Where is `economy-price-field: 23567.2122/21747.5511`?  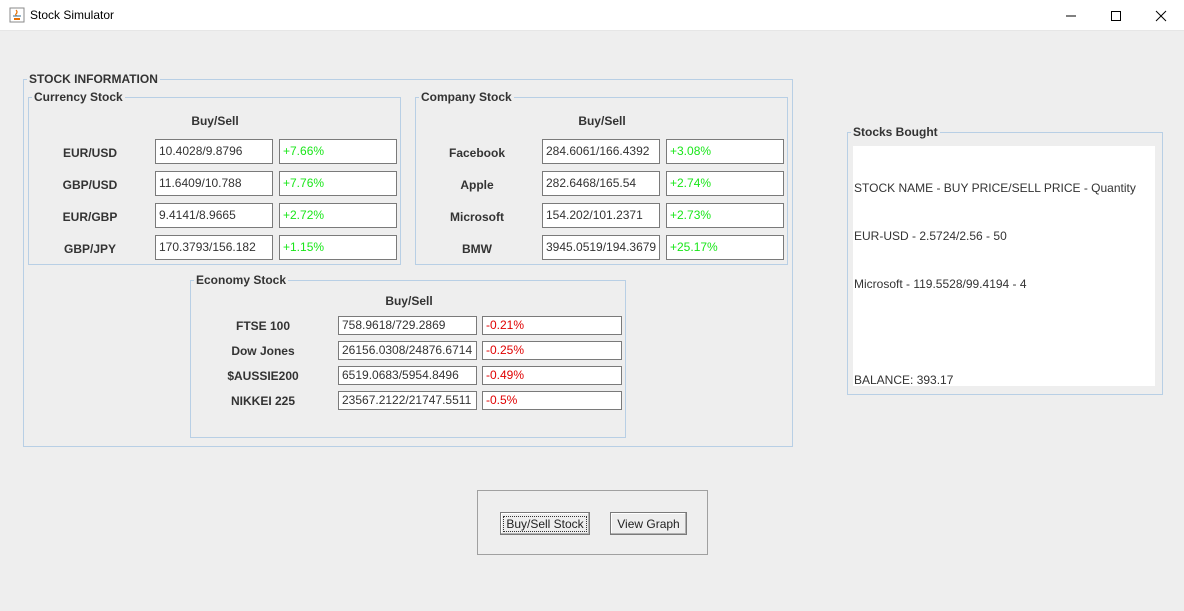
economy-price-field: 23567.2122/21747.5511 is located at coordinates (407, 400).